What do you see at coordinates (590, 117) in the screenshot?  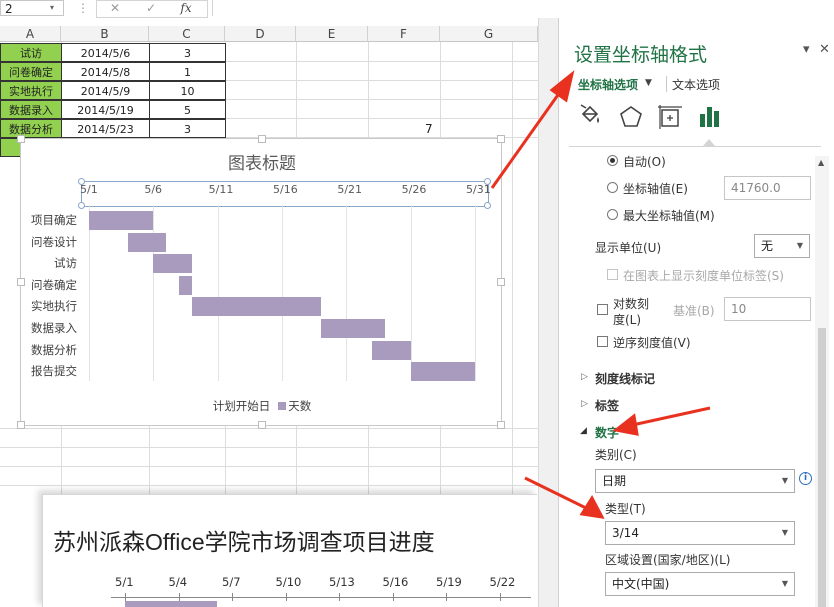 I see `fill-icon` at bounding box center [590, 117].